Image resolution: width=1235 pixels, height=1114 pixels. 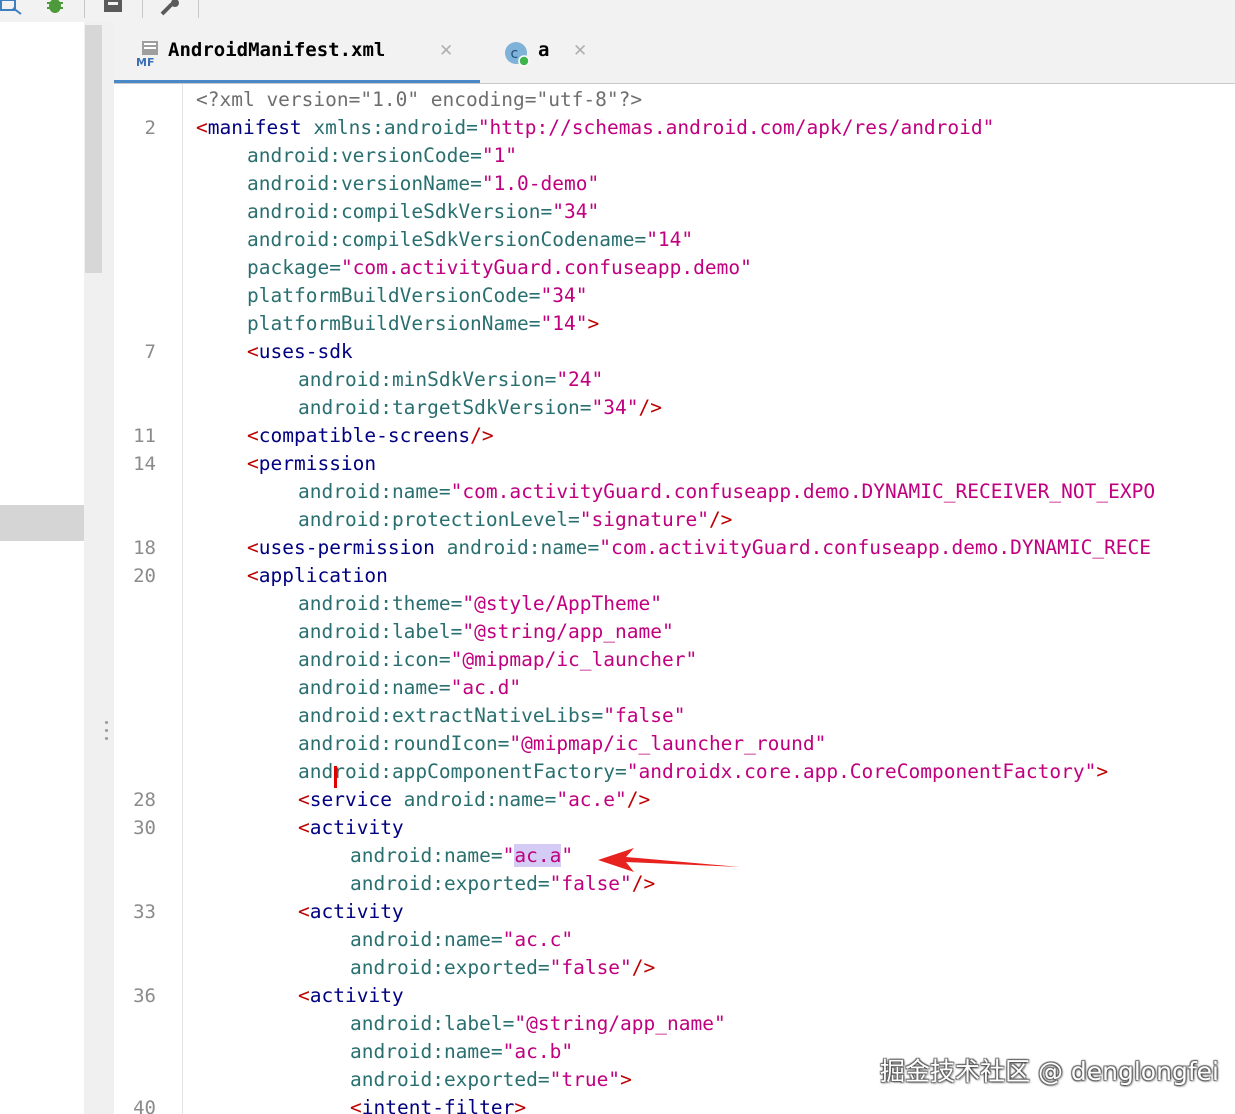 What do you see at coordinates (423, 183) in the screenshot?
I see `code-line: android:versionName="1.0-demo"` at bounding box center [423, 183].